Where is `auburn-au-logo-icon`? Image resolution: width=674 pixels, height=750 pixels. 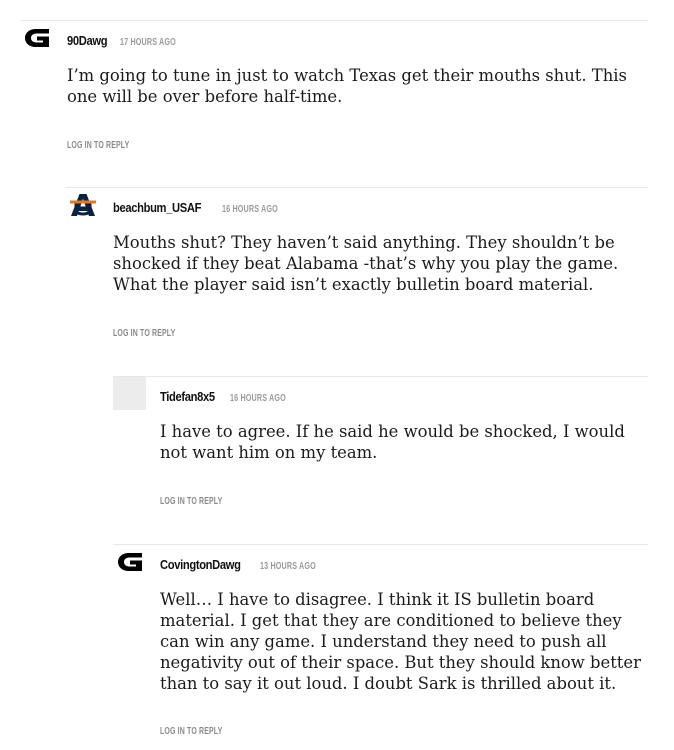 auburn-au-logo-icon is located at coordinates (82, 204).